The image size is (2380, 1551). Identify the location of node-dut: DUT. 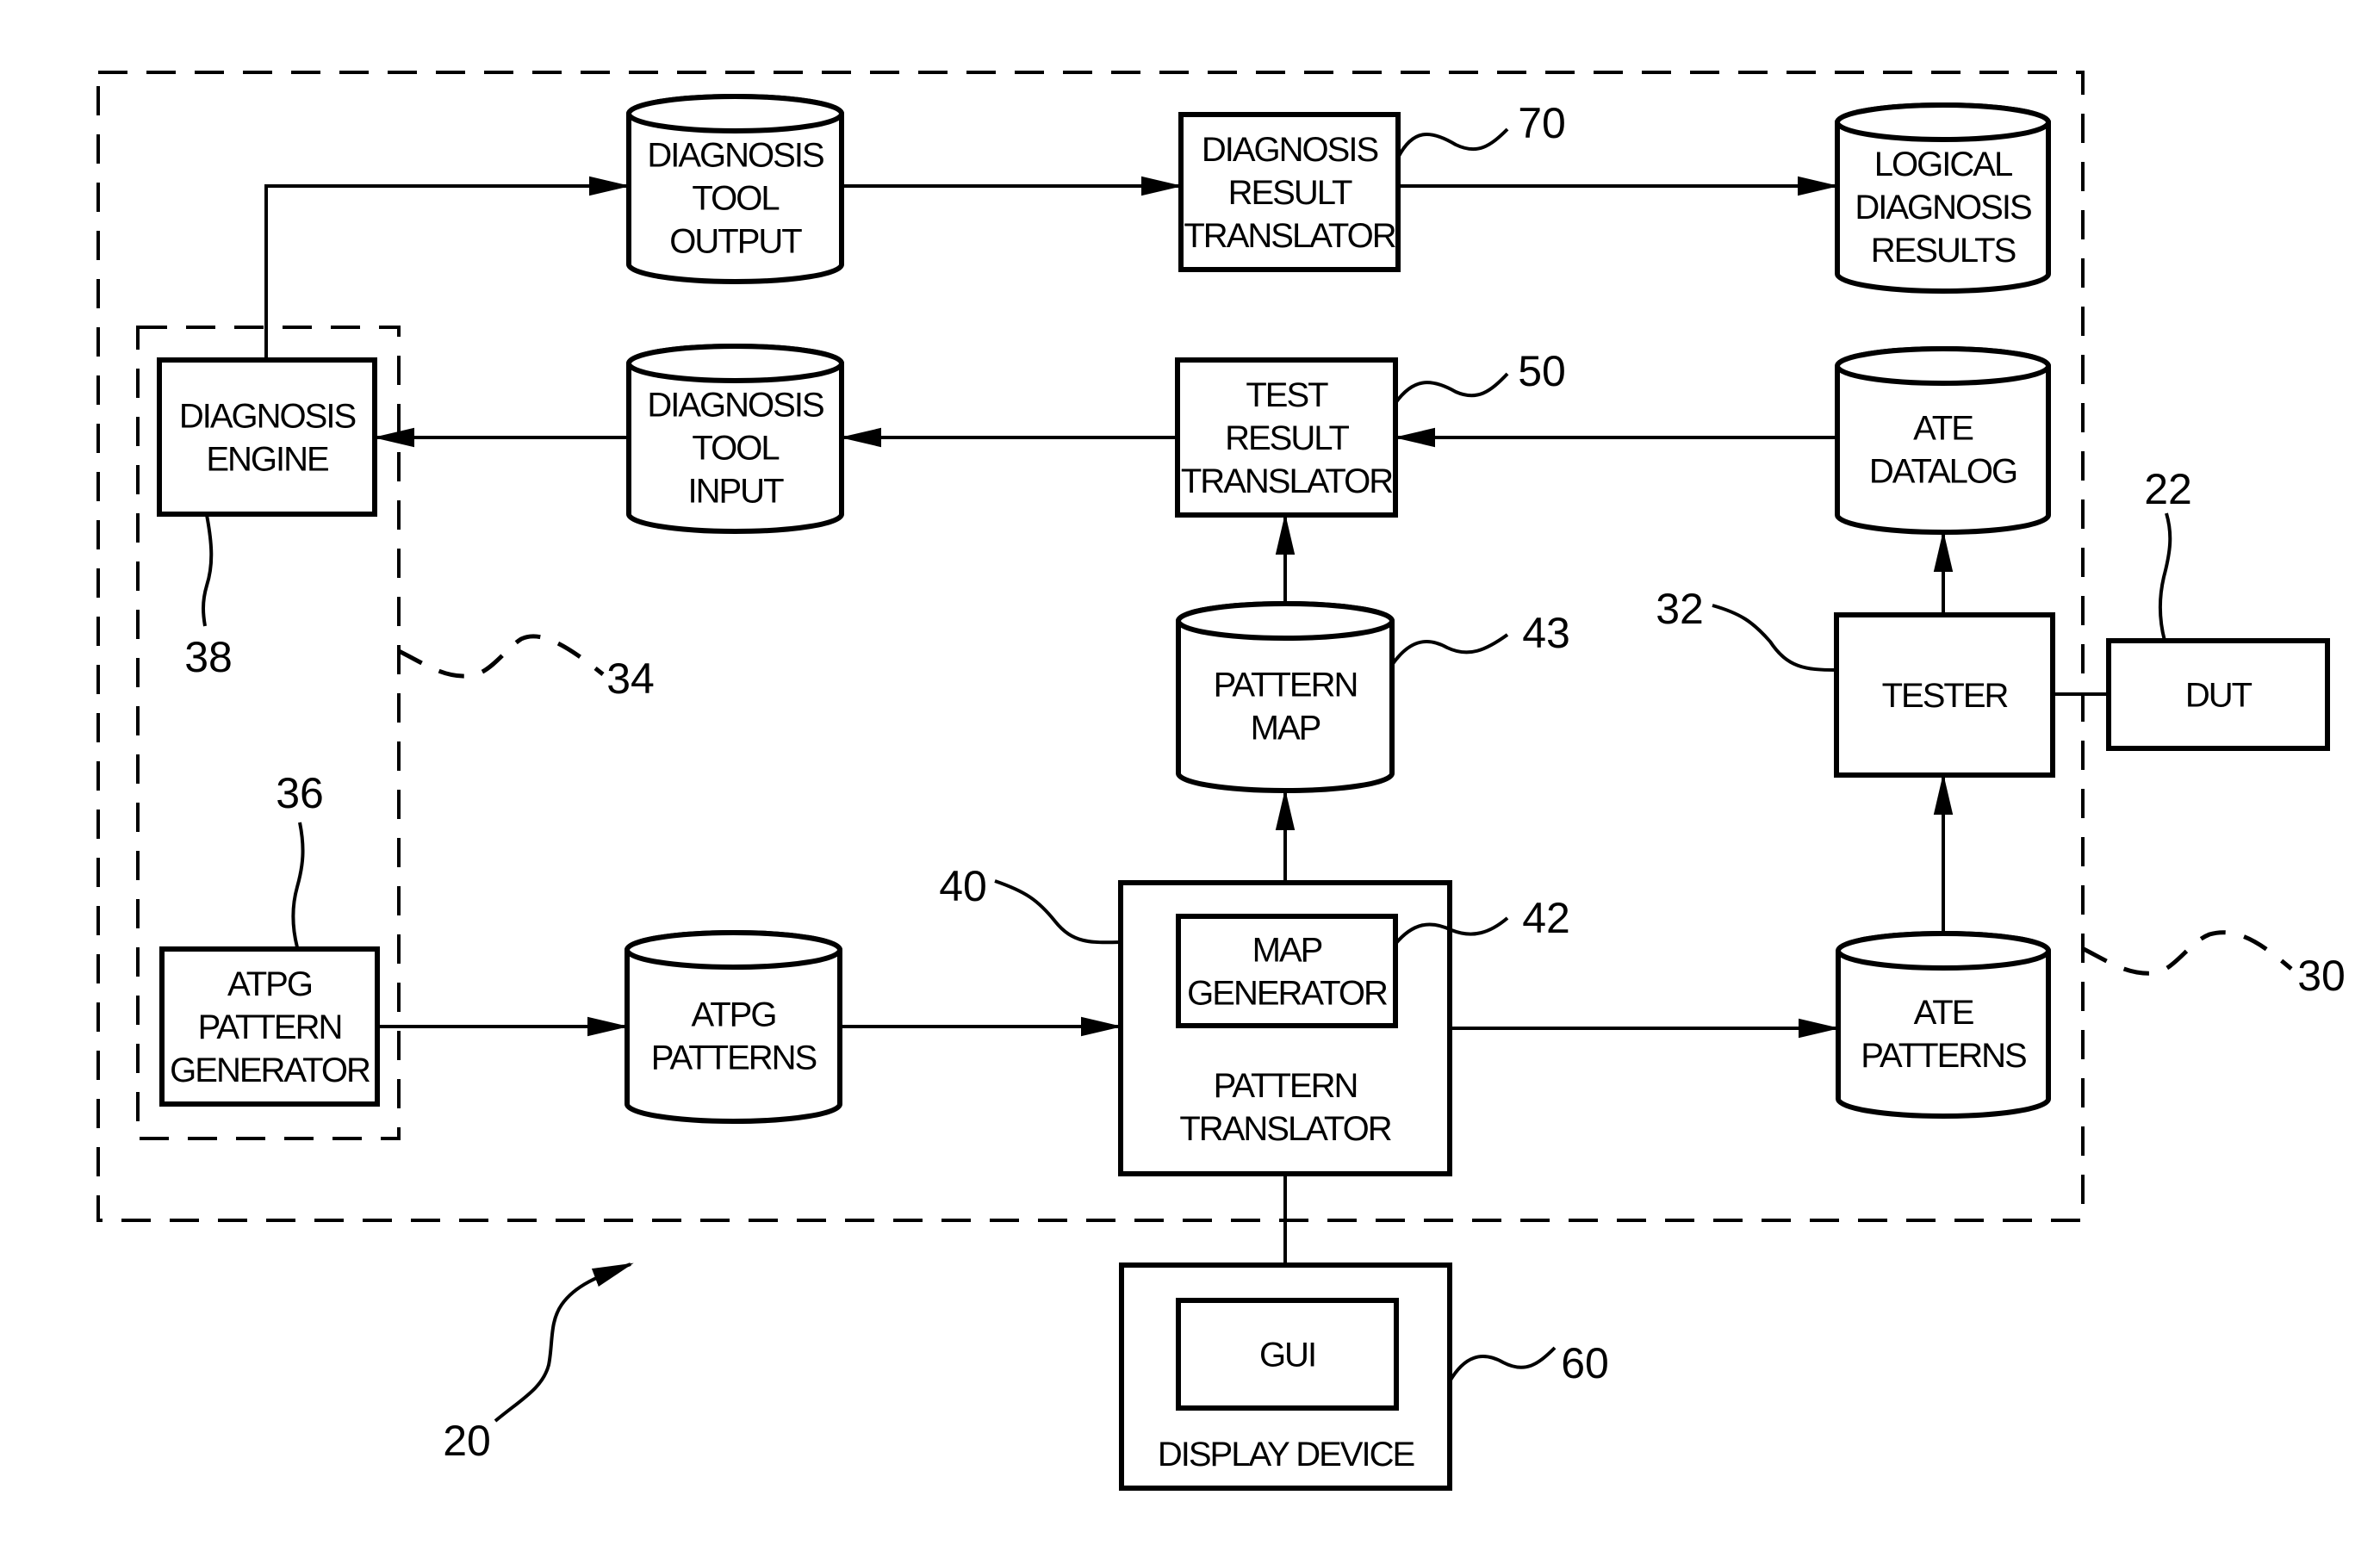
(2218, 694).